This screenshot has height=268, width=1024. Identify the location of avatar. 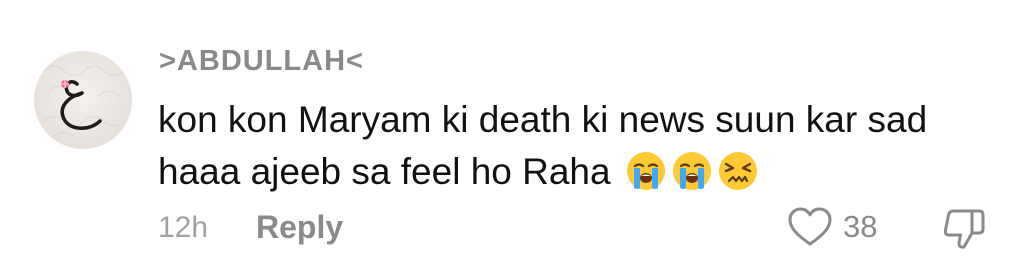
(83, 100).